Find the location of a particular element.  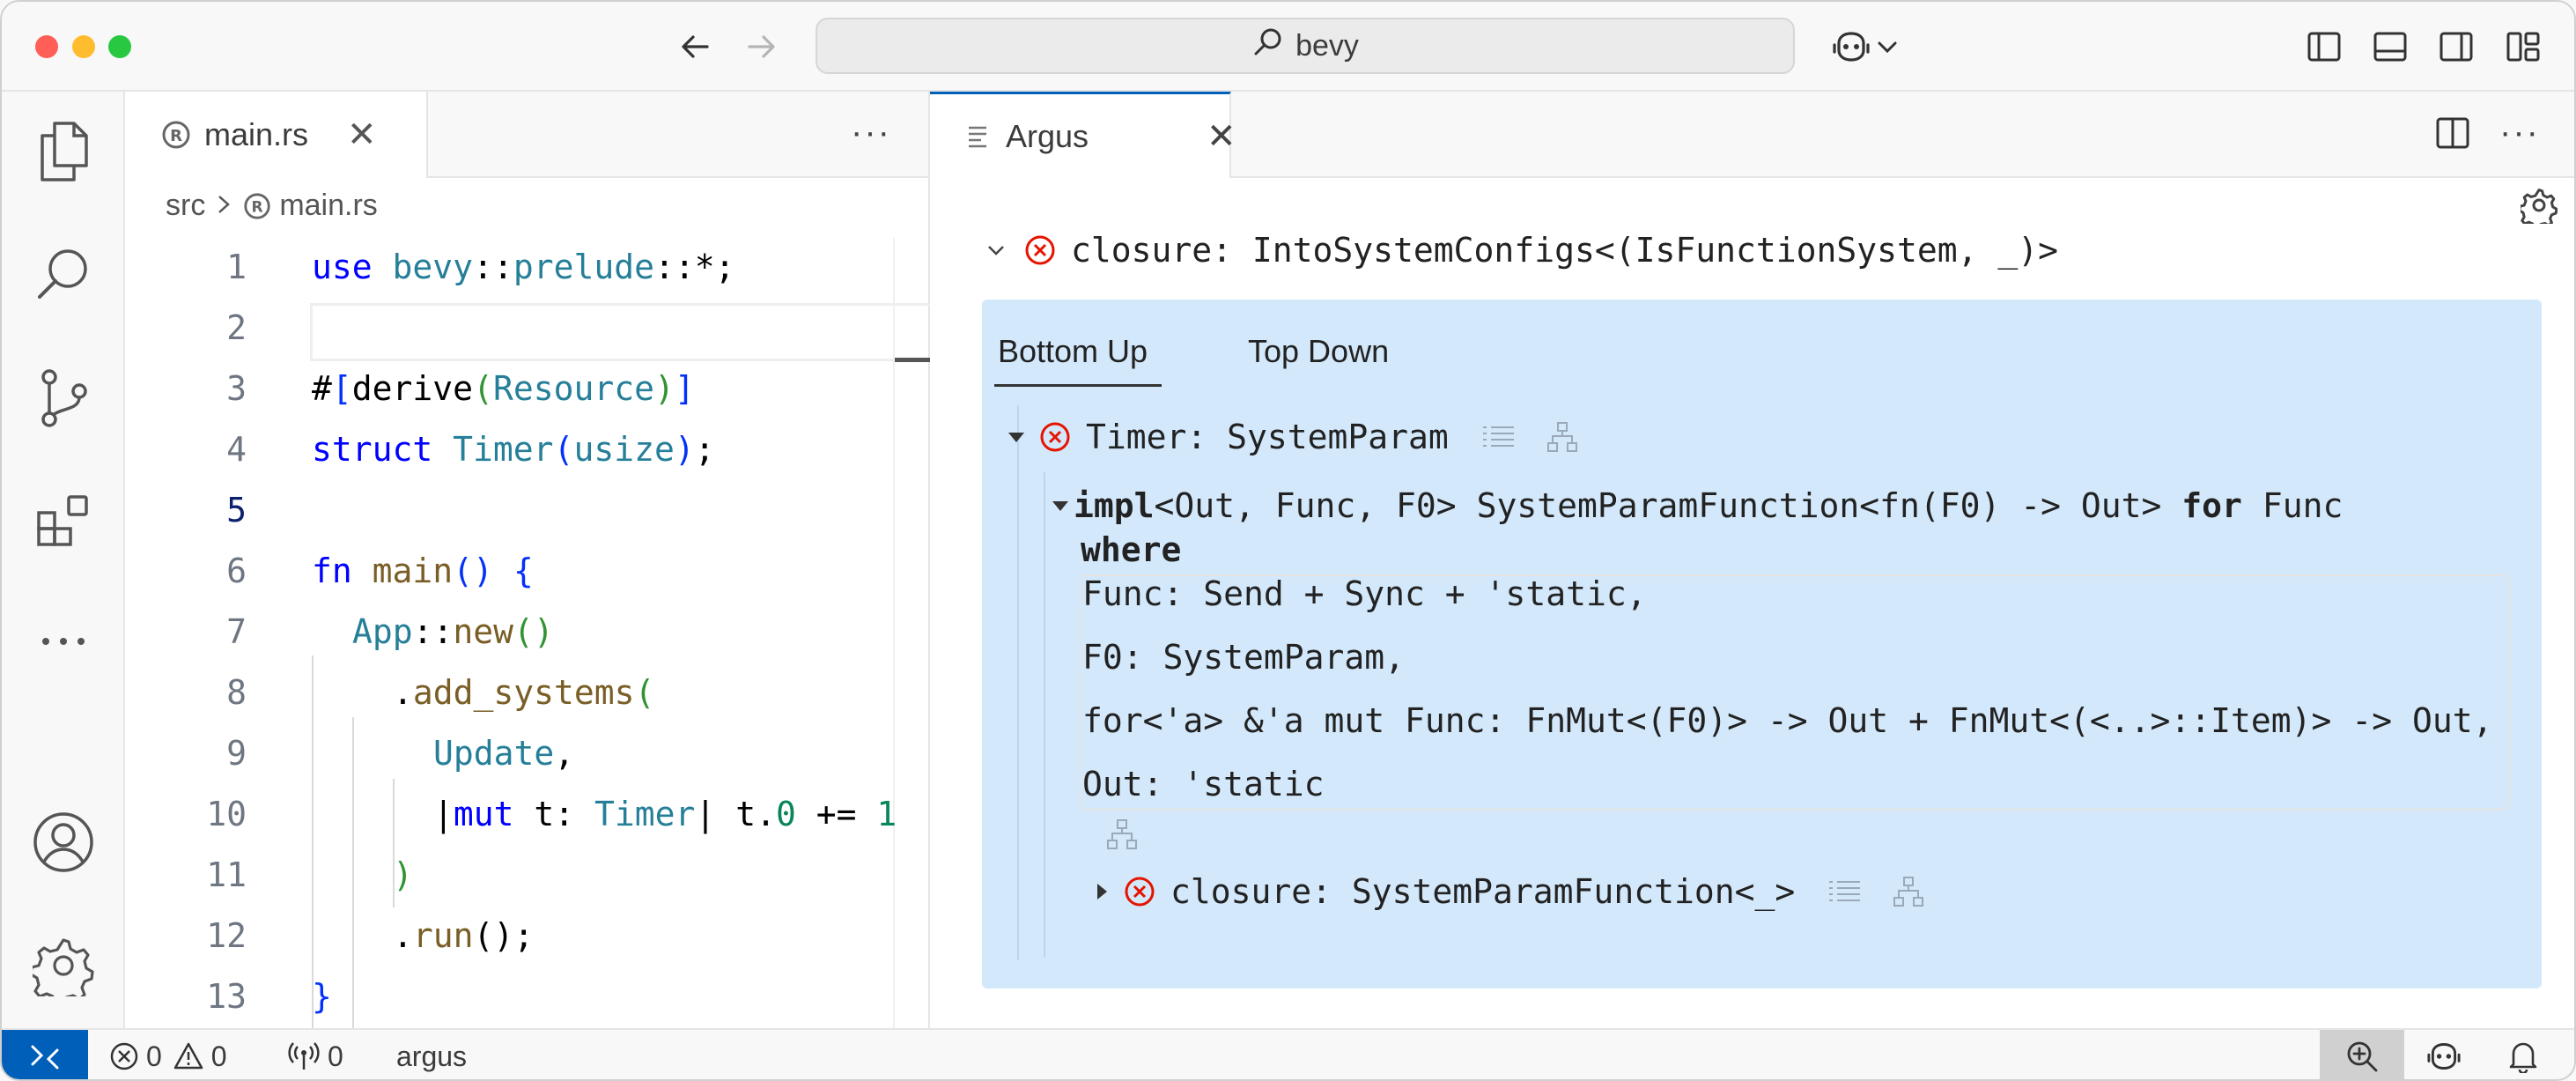

split-editor-icon is located at coordinates (2452, 133).